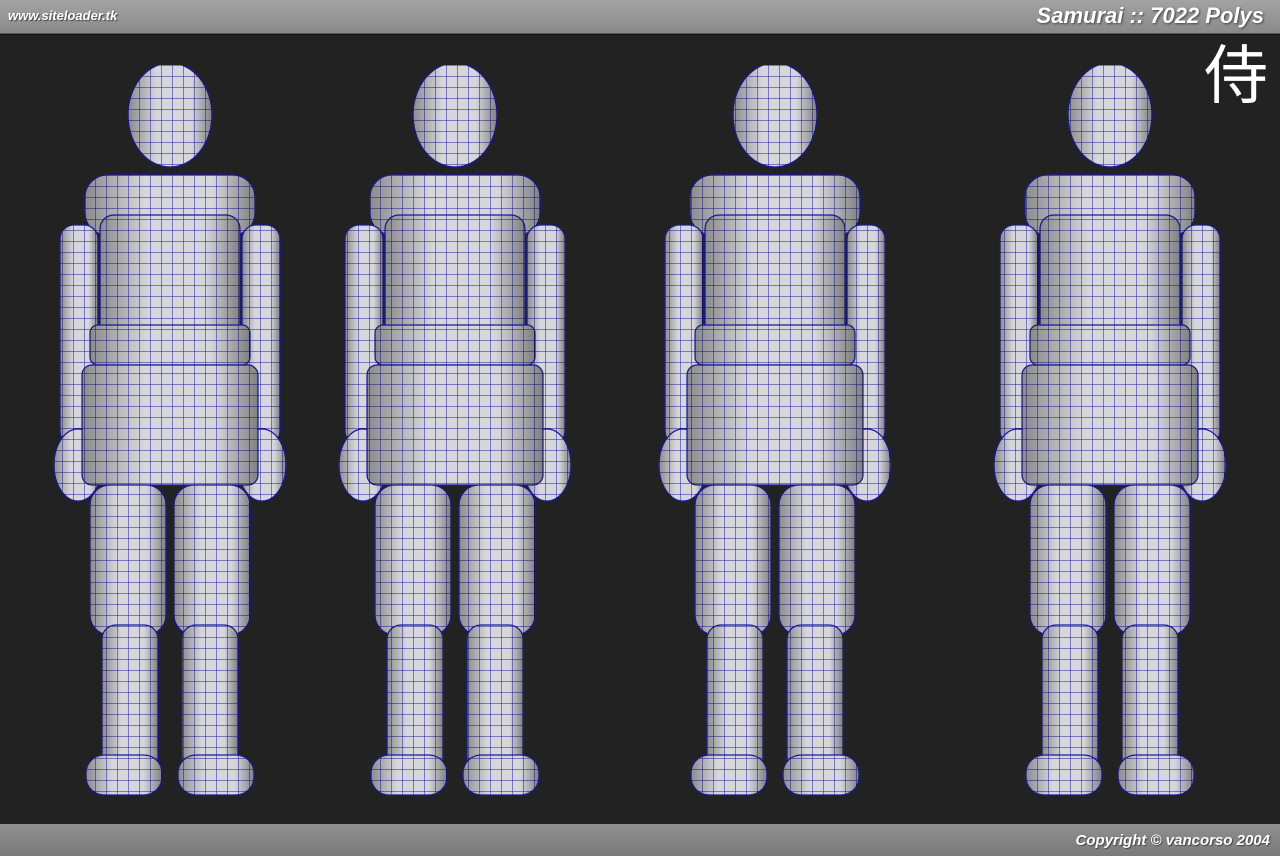 The image size is (1280, 856). I want to click on copyright-text: Copyright © vancorso 2004, so click(1172, 840).